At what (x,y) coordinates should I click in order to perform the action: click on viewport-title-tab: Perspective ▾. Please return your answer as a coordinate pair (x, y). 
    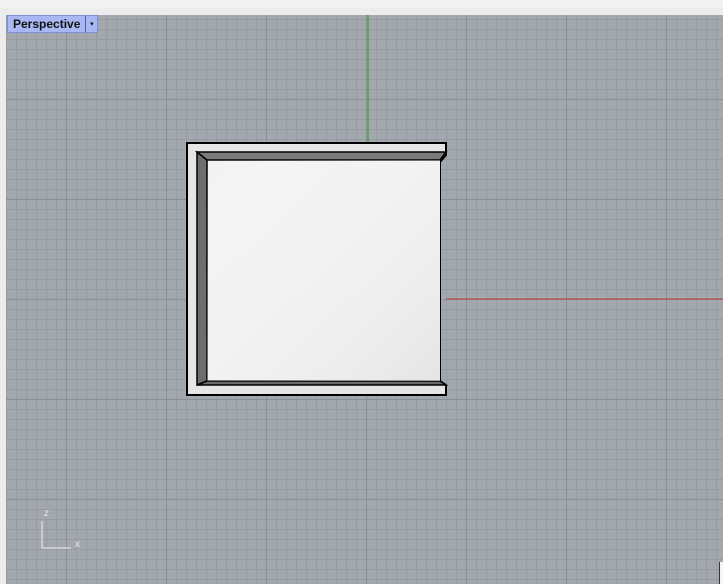
    Looking at the image, I should click on (53, 24).